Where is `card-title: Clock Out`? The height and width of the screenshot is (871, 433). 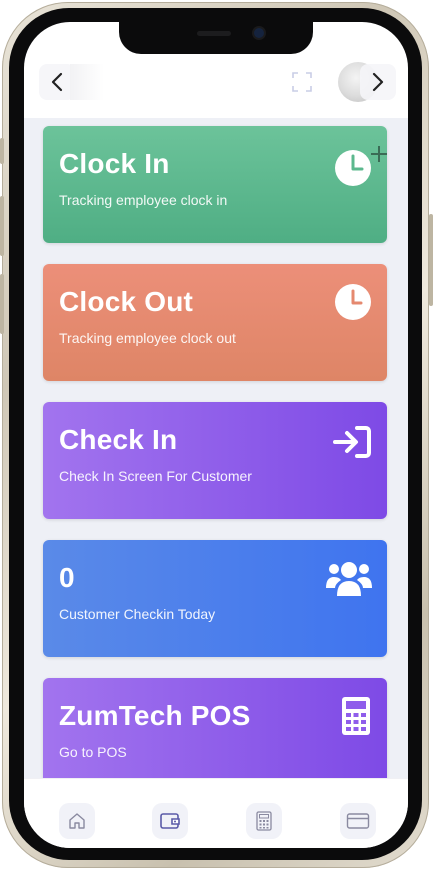
card-title: Clock Out is located at coordinates (126, 301).